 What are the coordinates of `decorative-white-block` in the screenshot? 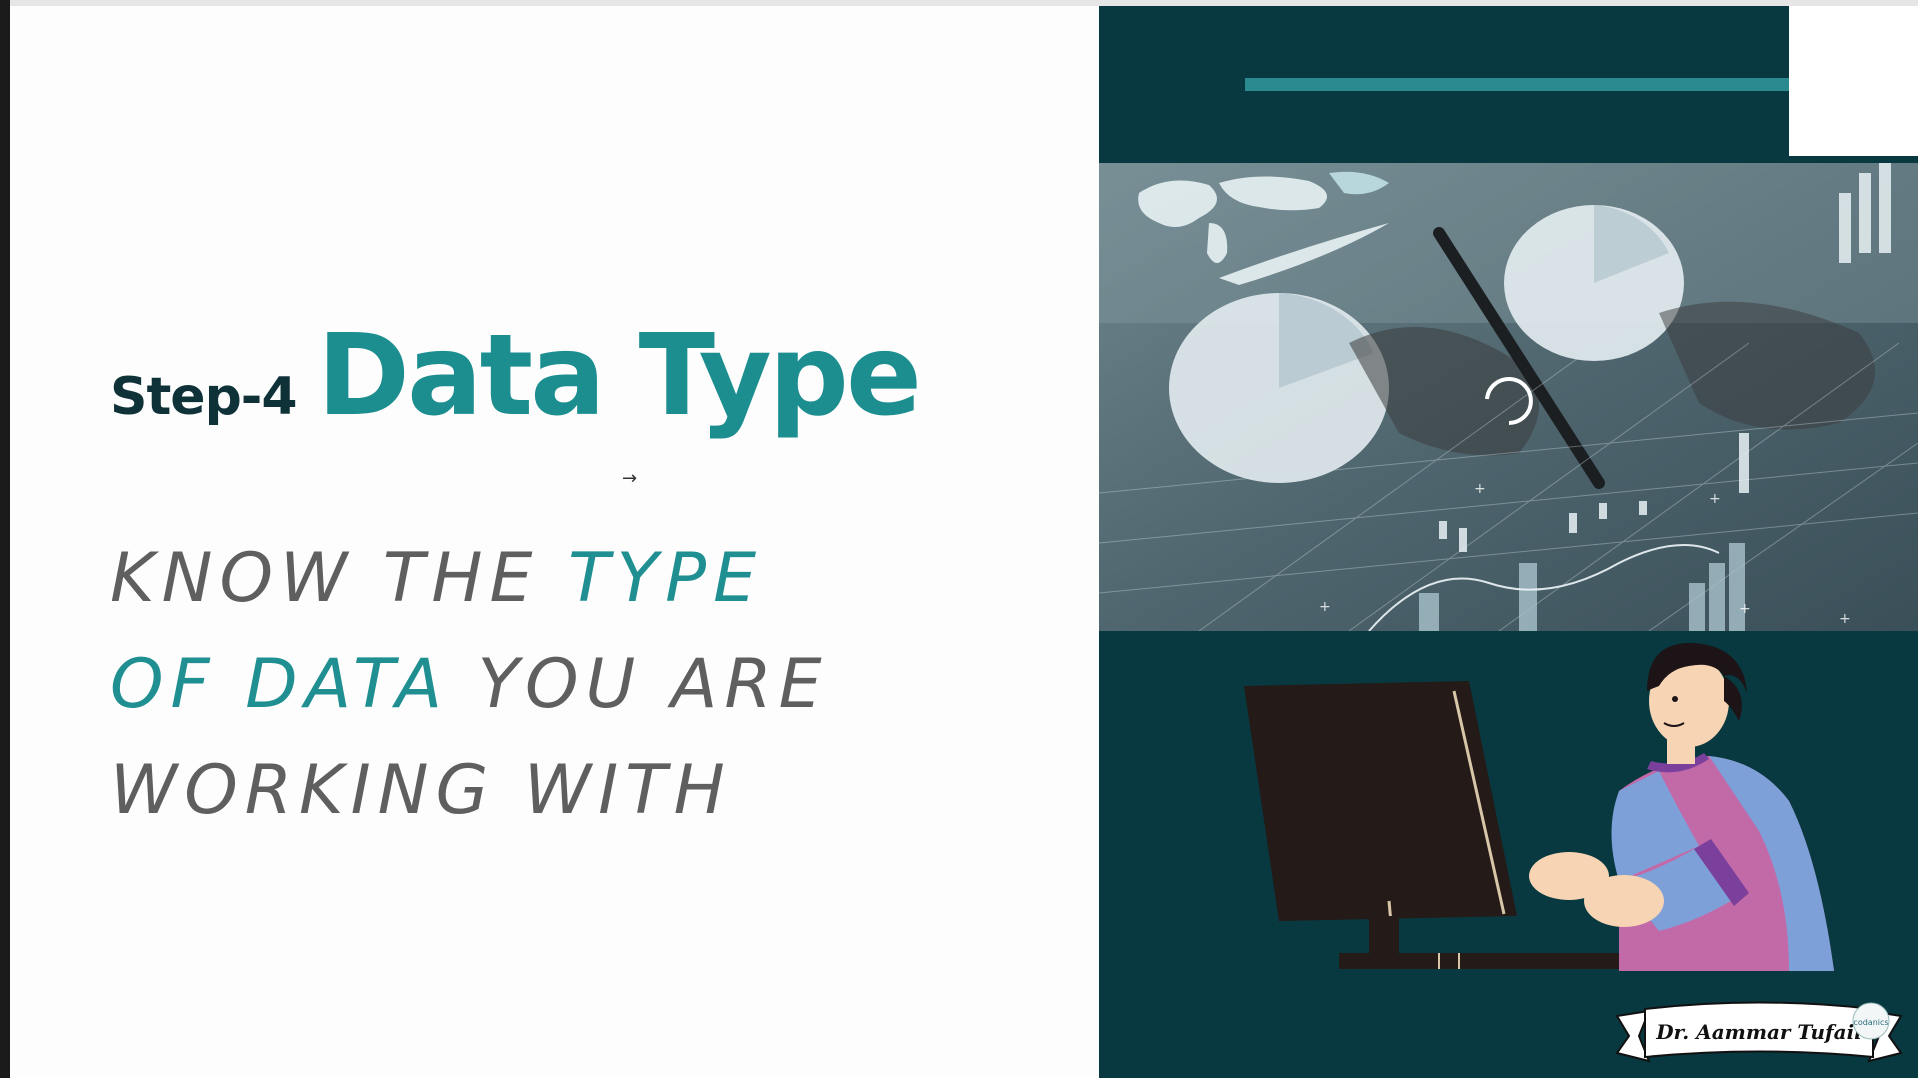 It's located at (1853, 81).